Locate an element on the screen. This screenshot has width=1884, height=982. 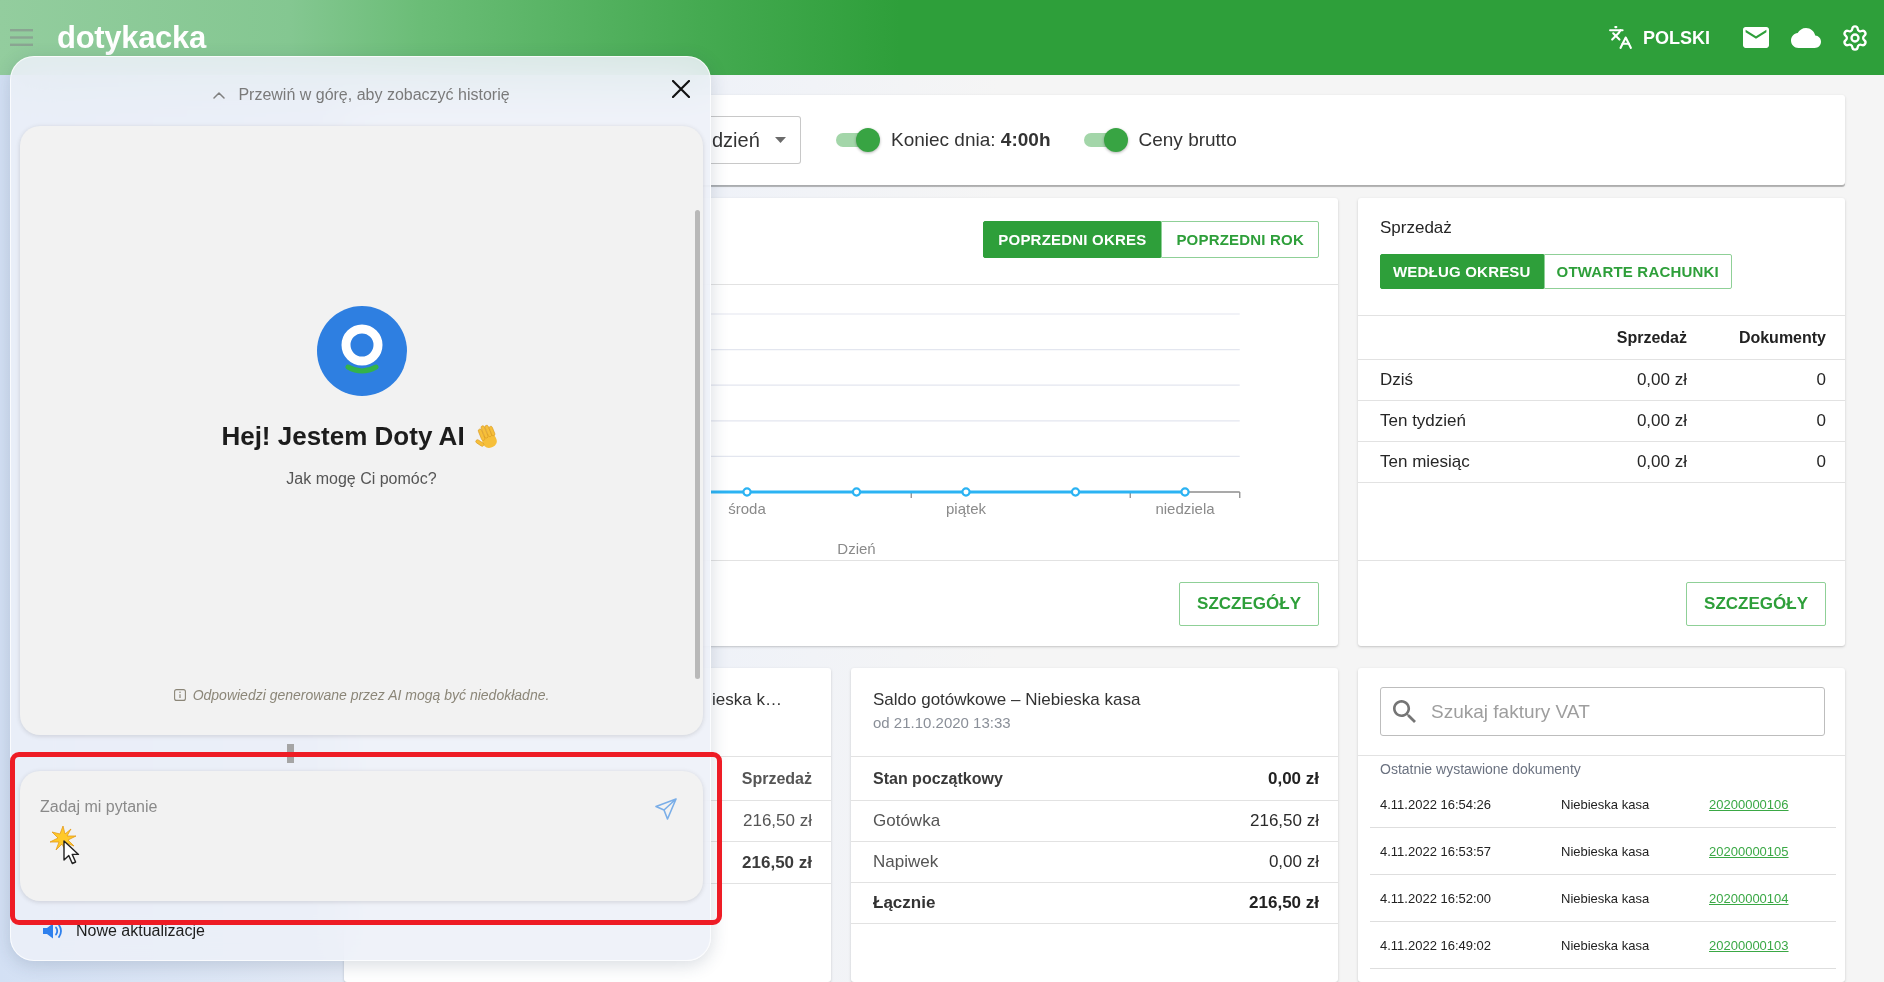
document-date: 4.11.2022 16:52:00 is located at coordinates (1436, 898).